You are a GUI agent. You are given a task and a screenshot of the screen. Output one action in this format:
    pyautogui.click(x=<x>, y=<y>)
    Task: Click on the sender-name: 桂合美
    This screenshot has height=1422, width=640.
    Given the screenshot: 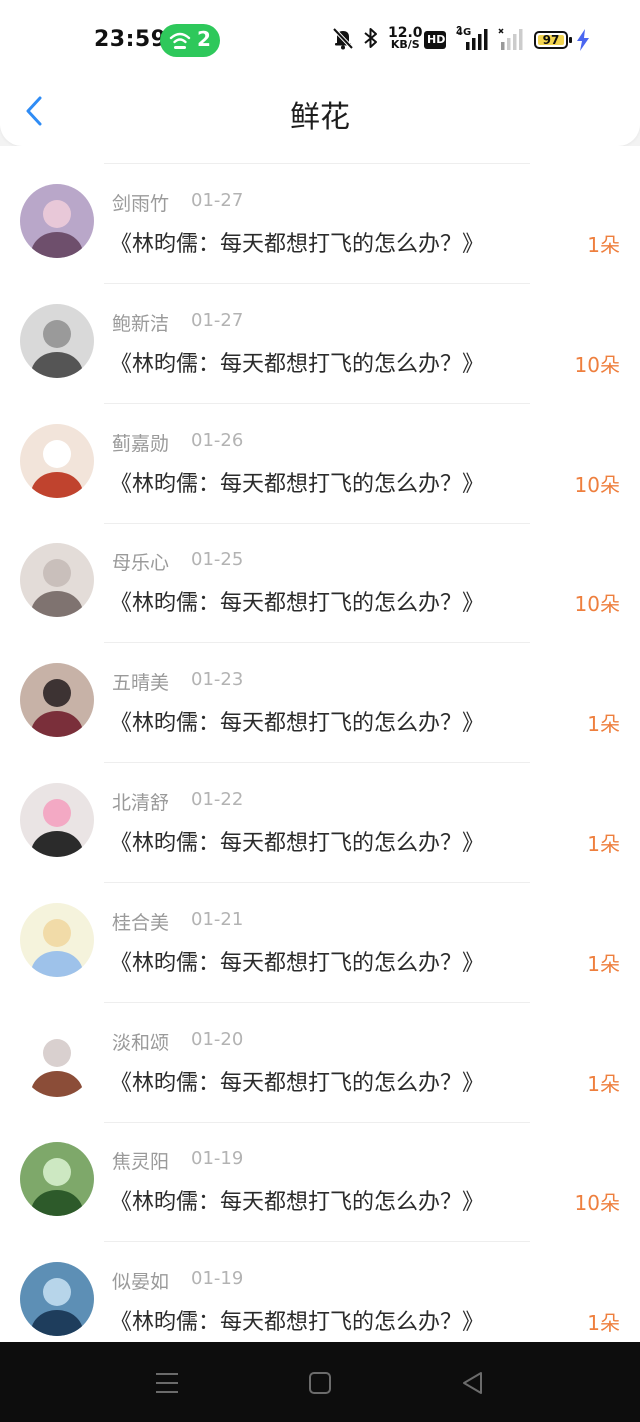 What is the action you would take?
    pyautogui.click(x=141, y=922)
    